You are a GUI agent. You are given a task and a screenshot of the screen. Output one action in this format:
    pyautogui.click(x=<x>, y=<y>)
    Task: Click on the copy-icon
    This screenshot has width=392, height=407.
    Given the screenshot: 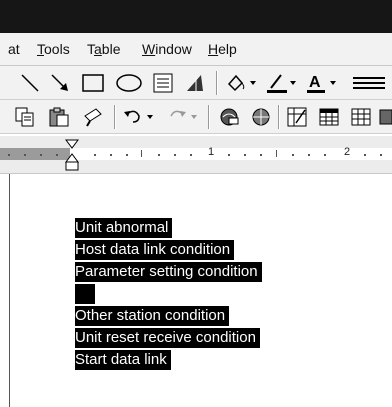 What is the action you would take?
    pyautogui.click(x=25, y=117)
    